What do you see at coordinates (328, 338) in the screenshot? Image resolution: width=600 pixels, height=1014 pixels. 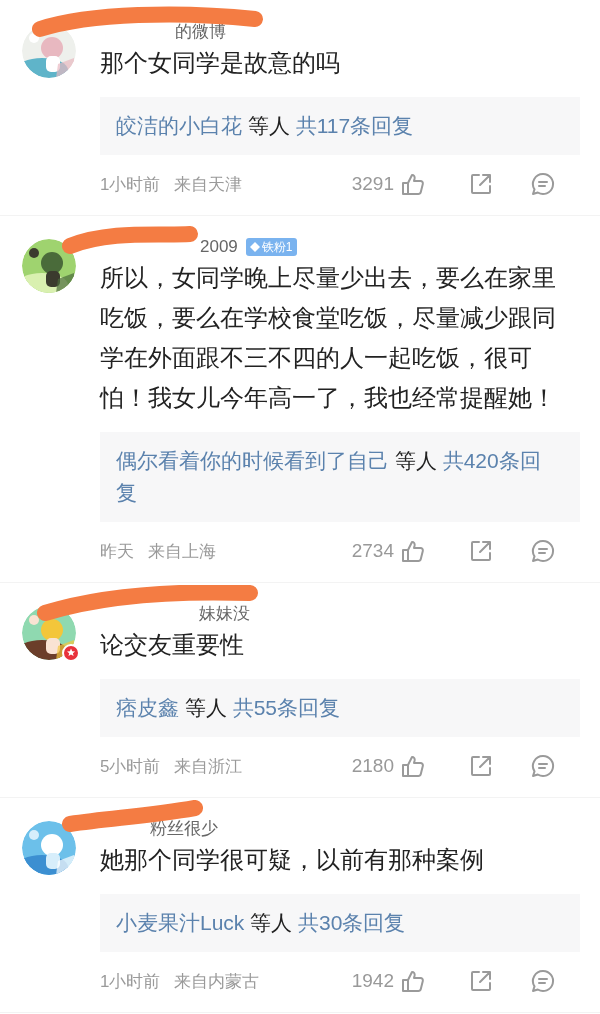 I see `comment-text: 所以，女同学晚上尽量少出去，要么在家里吃饭，要么在学校食堂吃饭，尽量减少跟同学在外面跟不三不四的人一起吃饭，很可怕！我女儿今年高一了，我也经常提醒她！` at bounding box center [328, 338].